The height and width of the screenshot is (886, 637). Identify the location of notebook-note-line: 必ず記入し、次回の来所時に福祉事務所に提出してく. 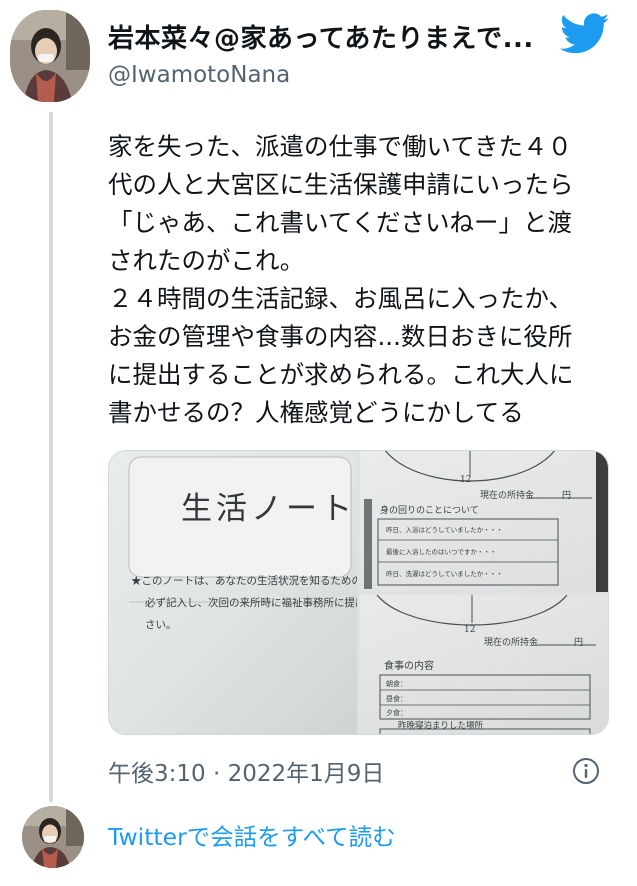
(251, 603).